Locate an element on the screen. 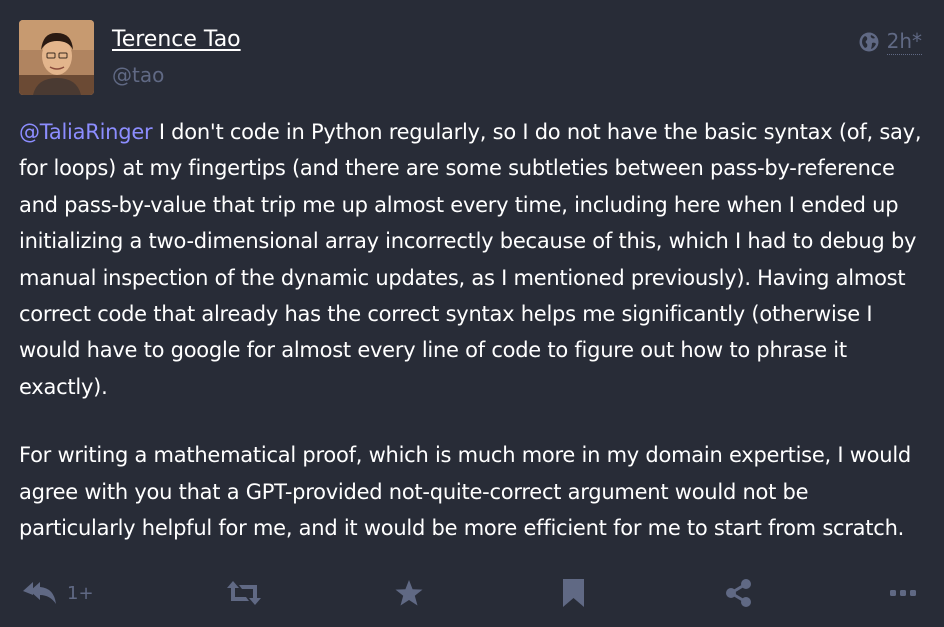  retweet-icon is located at coordinates (244, 593).